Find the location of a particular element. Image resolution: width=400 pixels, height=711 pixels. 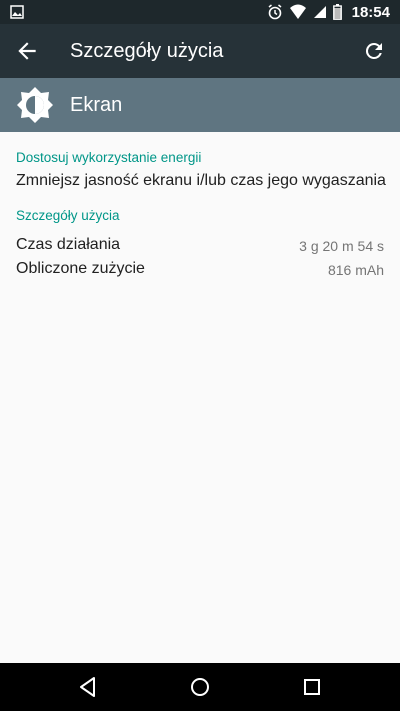

arrow-back-icon is located at coordinates (27, 51).